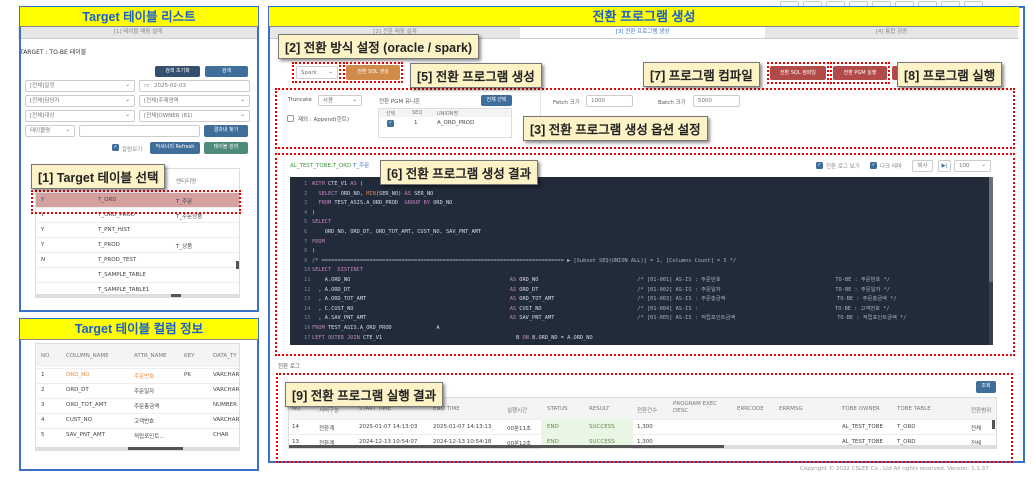 The width and height of the screenshot is (1034, 487). I want to click on callout-2: [2] 전환 방식 설정 (oracle / spark), so click(379, 46).